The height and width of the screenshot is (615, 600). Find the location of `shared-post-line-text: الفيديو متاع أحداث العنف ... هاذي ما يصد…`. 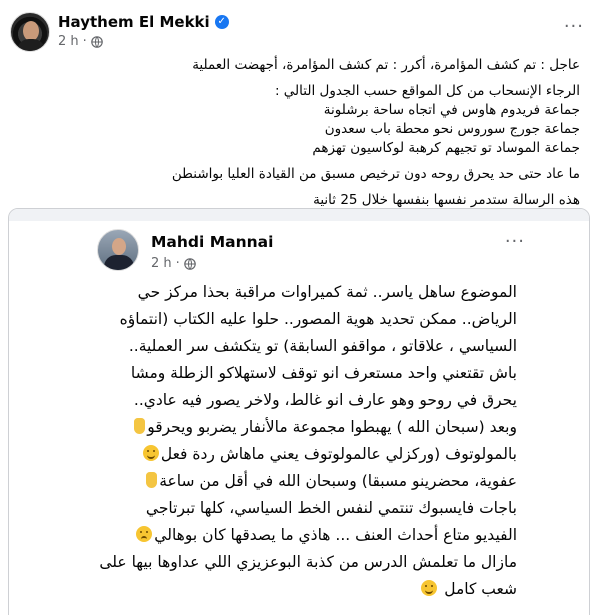

shared-post-line-text: الفيديو متاع أحداث العنف ... هاذي ما يصد… is located at coordinates (335, 535).